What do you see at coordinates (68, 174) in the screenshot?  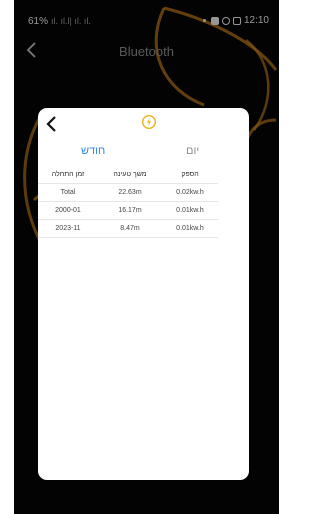 I see `header-start-time: זמן התחלה` at bounding box center [68, 174].